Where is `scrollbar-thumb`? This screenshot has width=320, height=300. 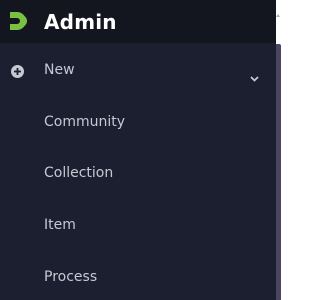
scrollbar-thumb is located at coordinates (278, 172).